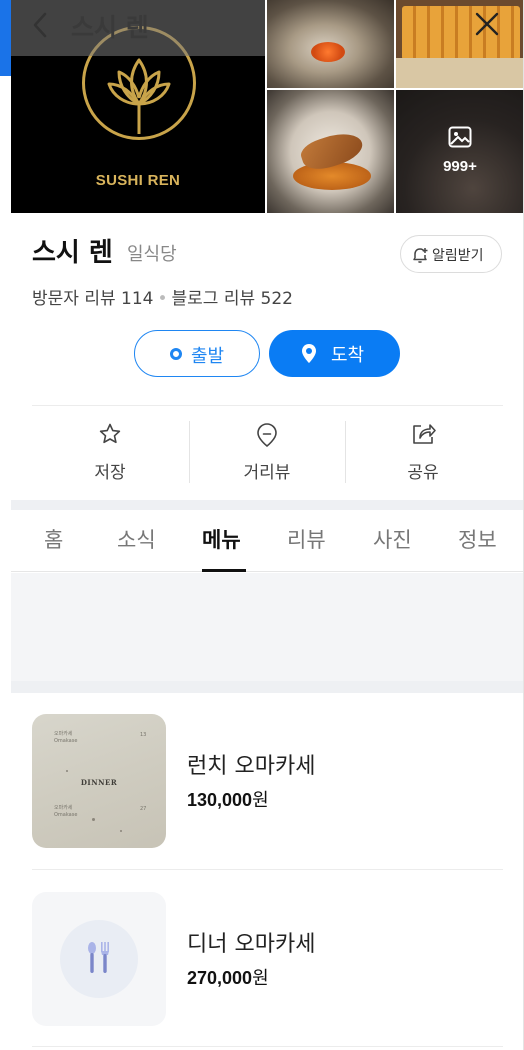 Image resolution: width=524 pixels, height=1050 pixels. Describe the element at coordinates (424, 434) in the screenshot. I see `share-icon` at that location.